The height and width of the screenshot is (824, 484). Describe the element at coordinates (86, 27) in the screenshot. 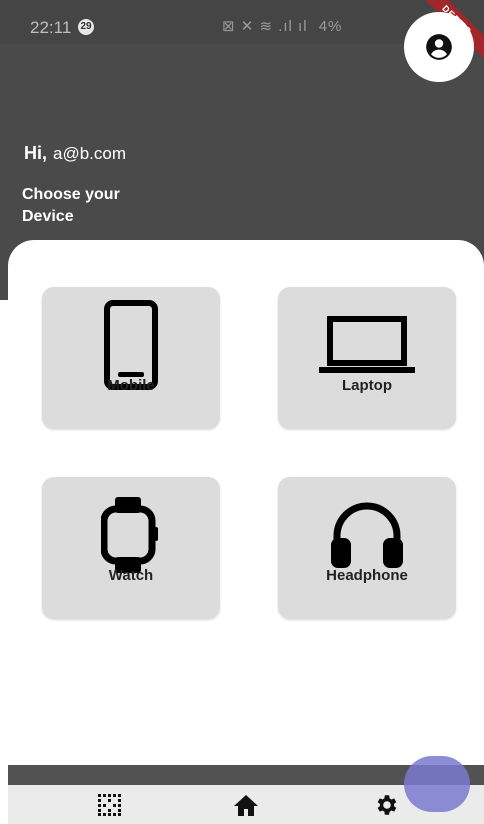

I see `notification-badge: 29` at that location.